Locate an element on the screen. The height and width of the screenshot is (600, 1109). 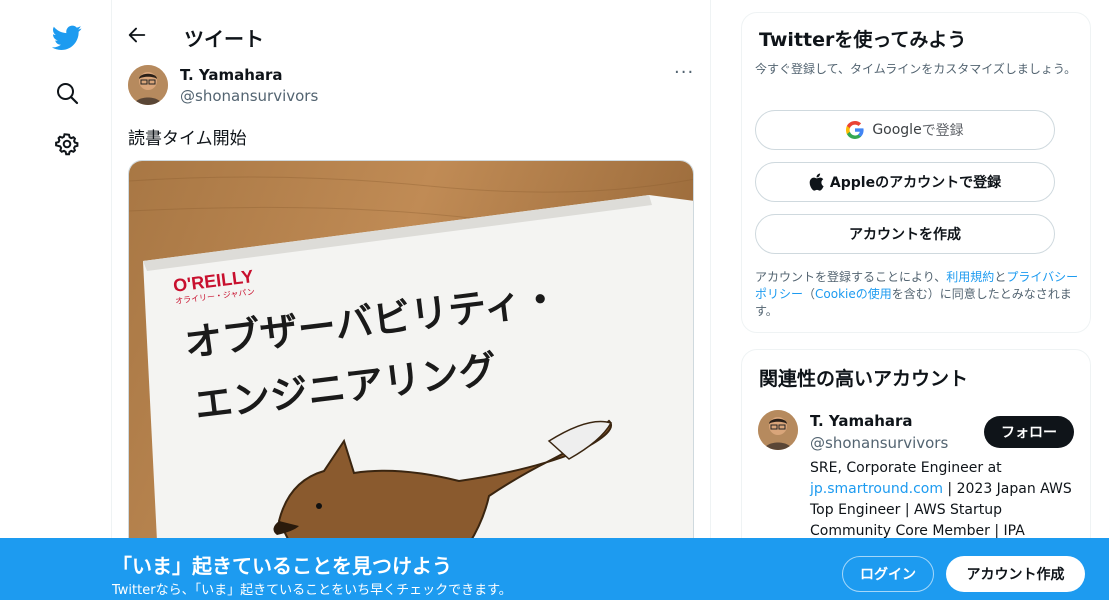
legal-text-3: （ is located at coordinates (809, 294).